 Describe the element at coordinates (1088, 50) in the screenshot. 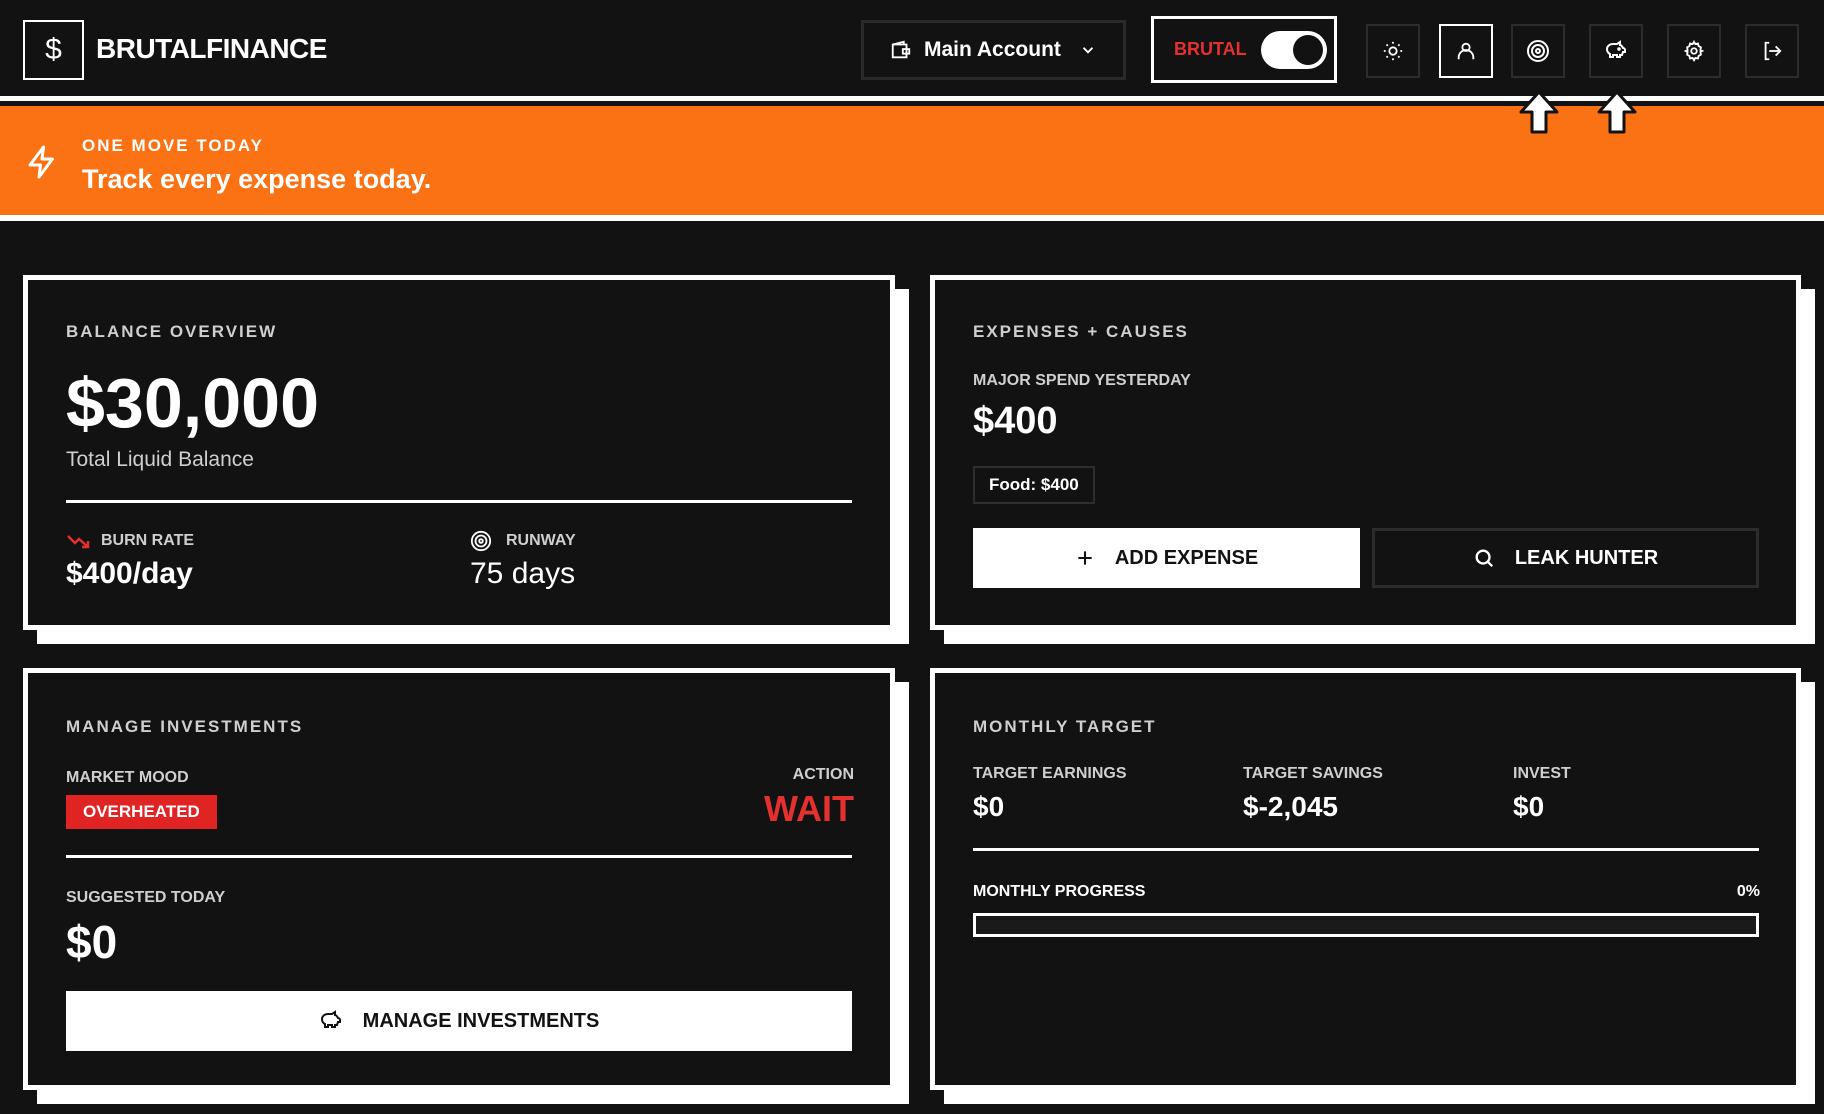

I see `chevron-down-icon` at that location.